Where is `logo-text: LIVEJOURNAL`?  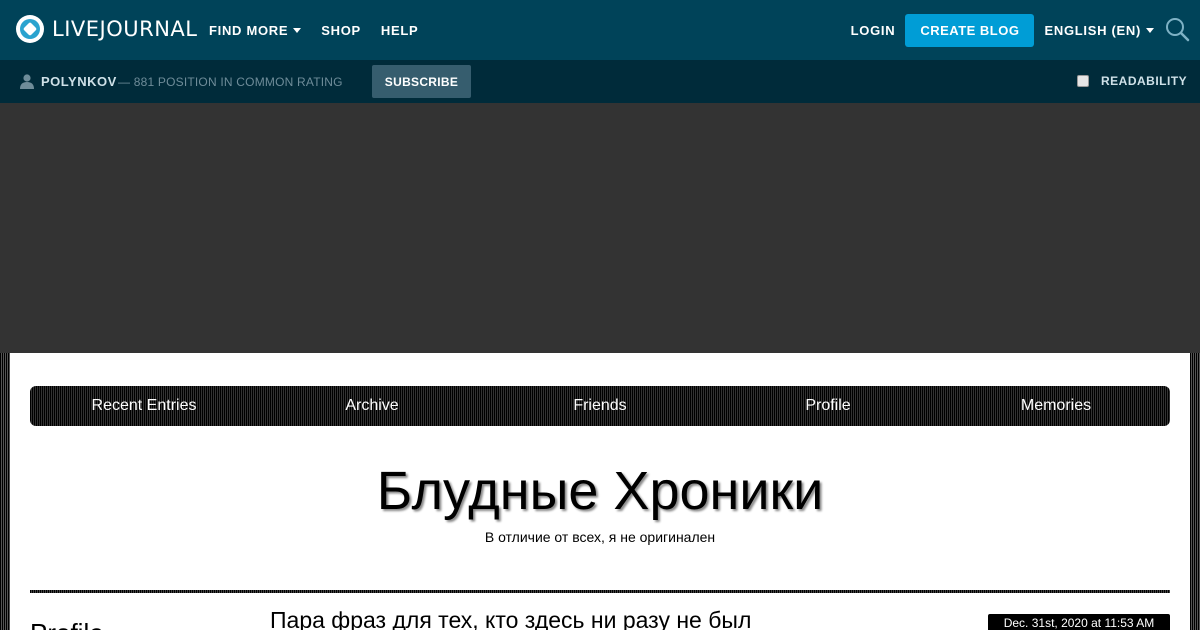
logo-text: LIVEJOURNAL is located at coordinates (125, 29).